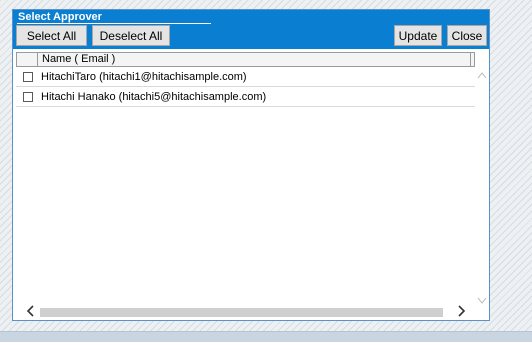 Image resolution: width=532 pixels, height=342 pixels. Describe the element at coordinates (482, 189) in the screenshot. I see `vertical-scrollbar` at that location.